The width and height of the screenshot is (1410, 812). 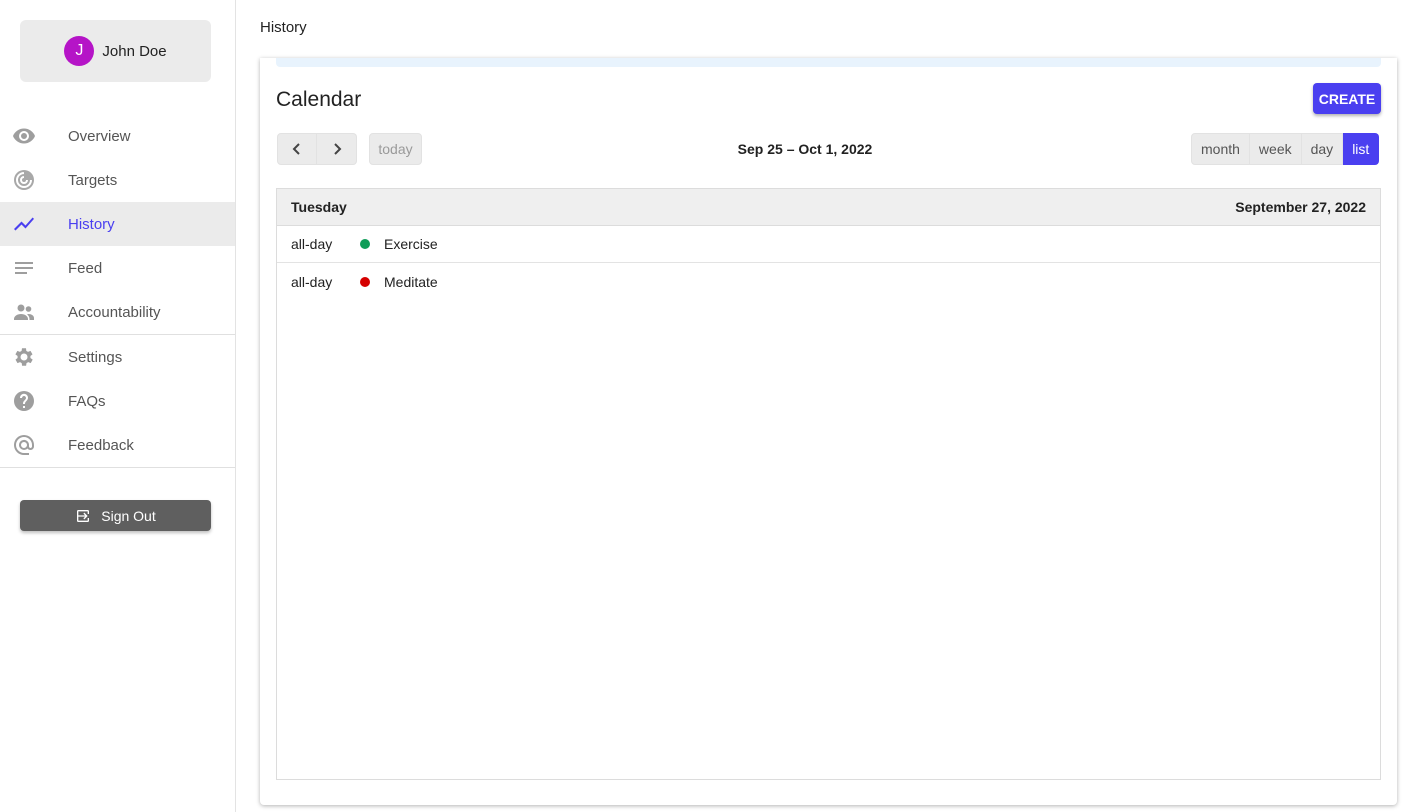 I want to click on user-name: John Doe, so click(x=134, y=51).